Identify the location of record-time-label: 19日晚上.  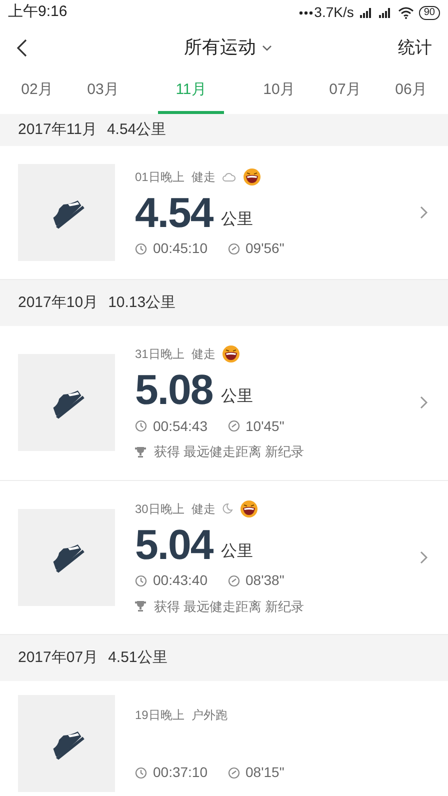
(159, 715).